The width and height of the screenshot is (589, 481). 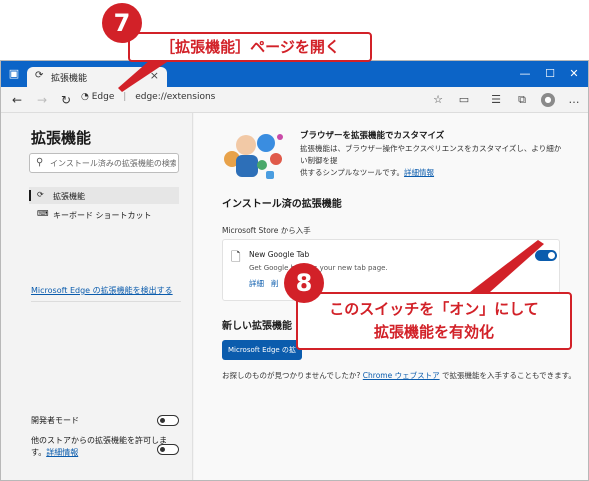 What do you see at coordinates (43, 213) in the screenshot?
I see `keyboard-icon: ⌨` at bounding box center [43, 213].